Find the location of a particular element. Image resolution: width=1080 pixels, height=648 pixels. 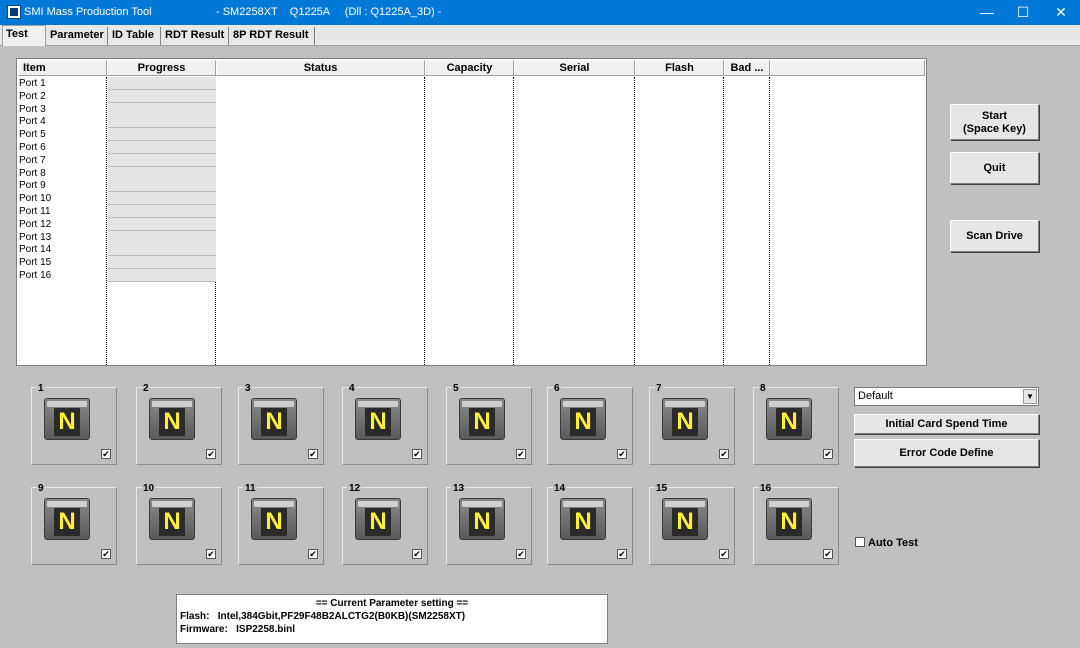

tab-8p-rdt-result: 8P RDT Result is located at coordinates (272, 36).